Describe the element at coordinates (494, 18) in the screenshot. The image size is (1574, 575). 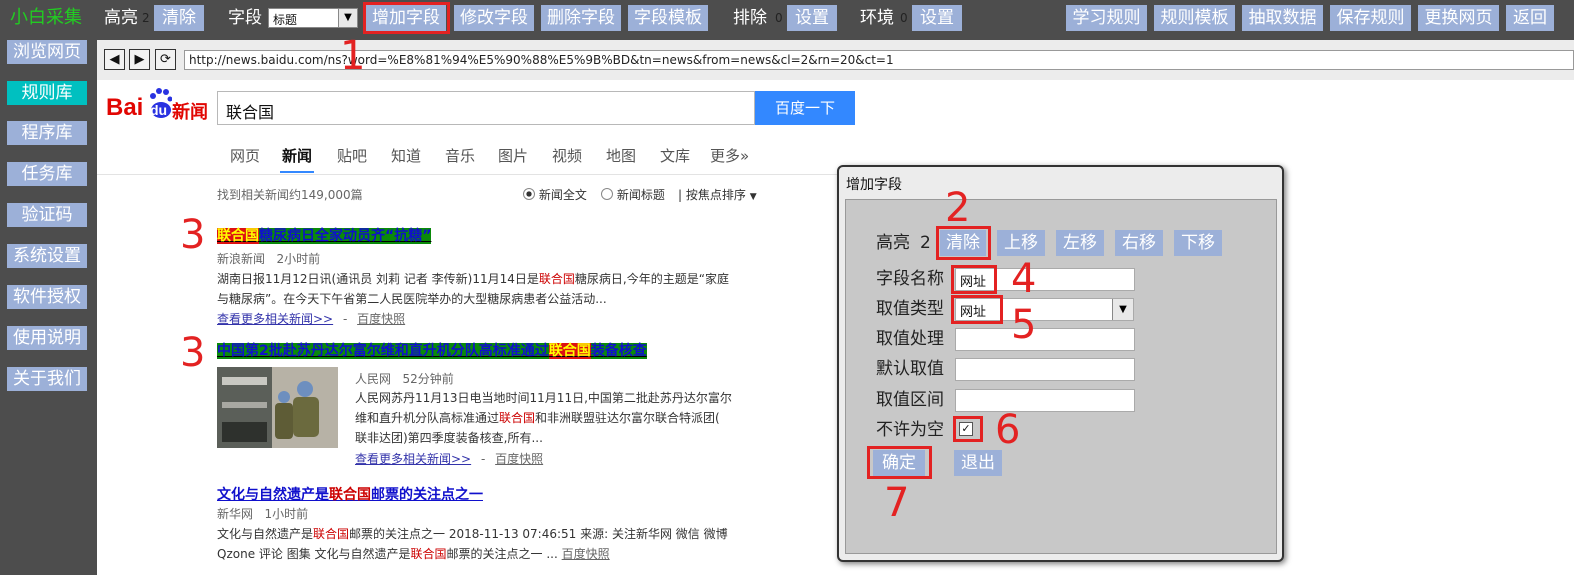
I see `edit-field-button: 修改字段` at that location.